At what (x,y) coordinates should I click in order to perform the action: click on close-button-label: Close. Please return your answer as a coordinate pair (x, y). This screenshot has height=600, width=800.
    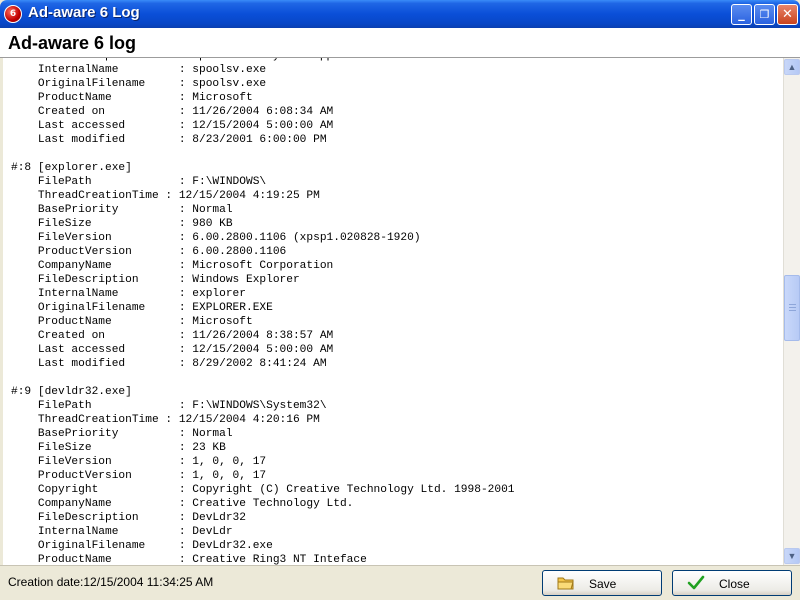
    Looking at the image, I should click on (734, 584).